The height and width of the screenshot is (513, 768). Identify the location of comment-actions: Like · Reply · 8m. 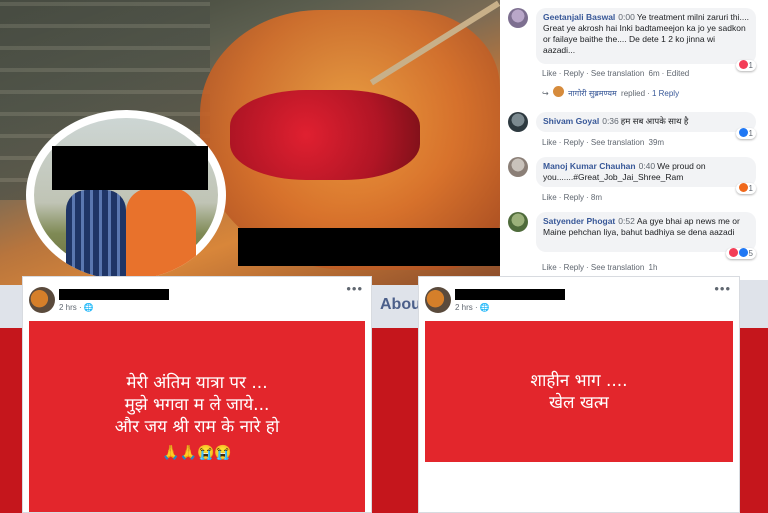
(572, 197).